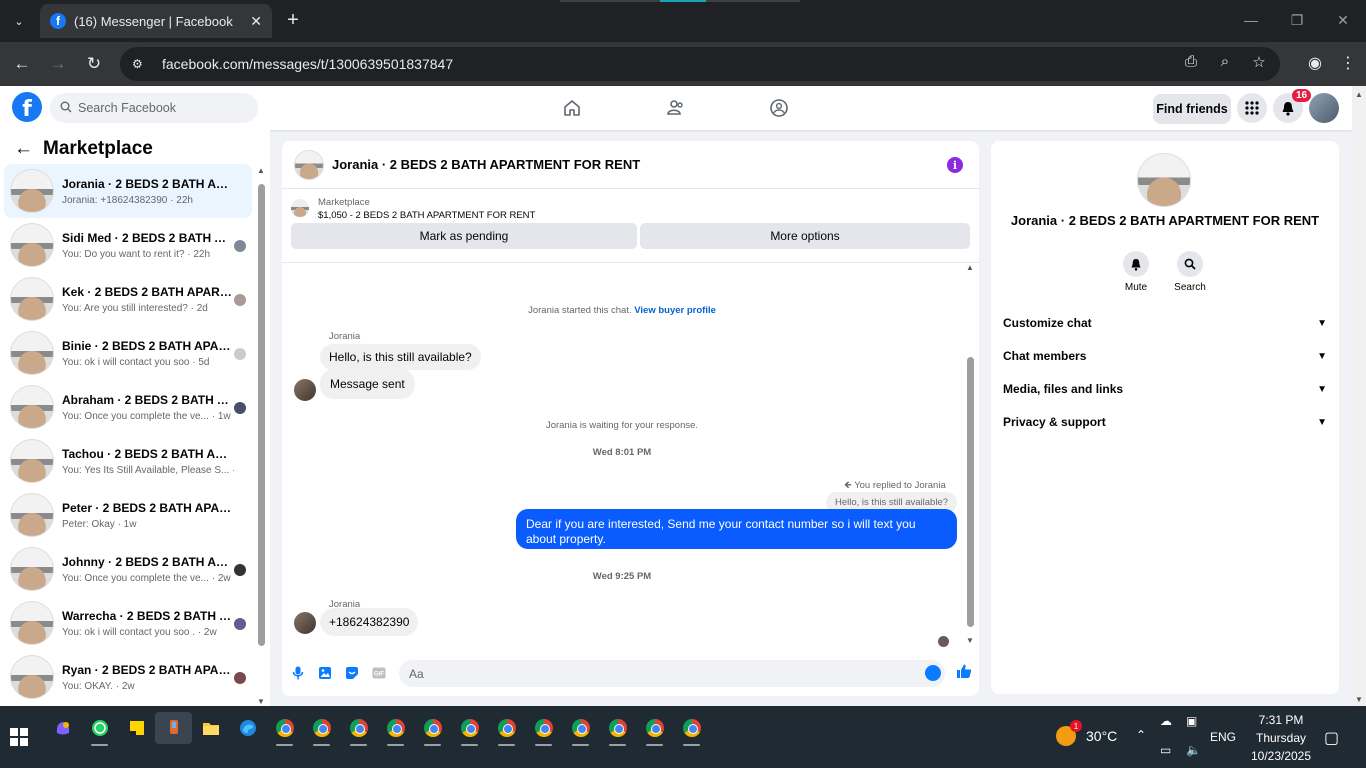 The image size is (1366, 768). What do you see at coordinates (1164, 180) in the screenshot?
I see `chat-profile-avatar` at bounding box center [1164, 180].